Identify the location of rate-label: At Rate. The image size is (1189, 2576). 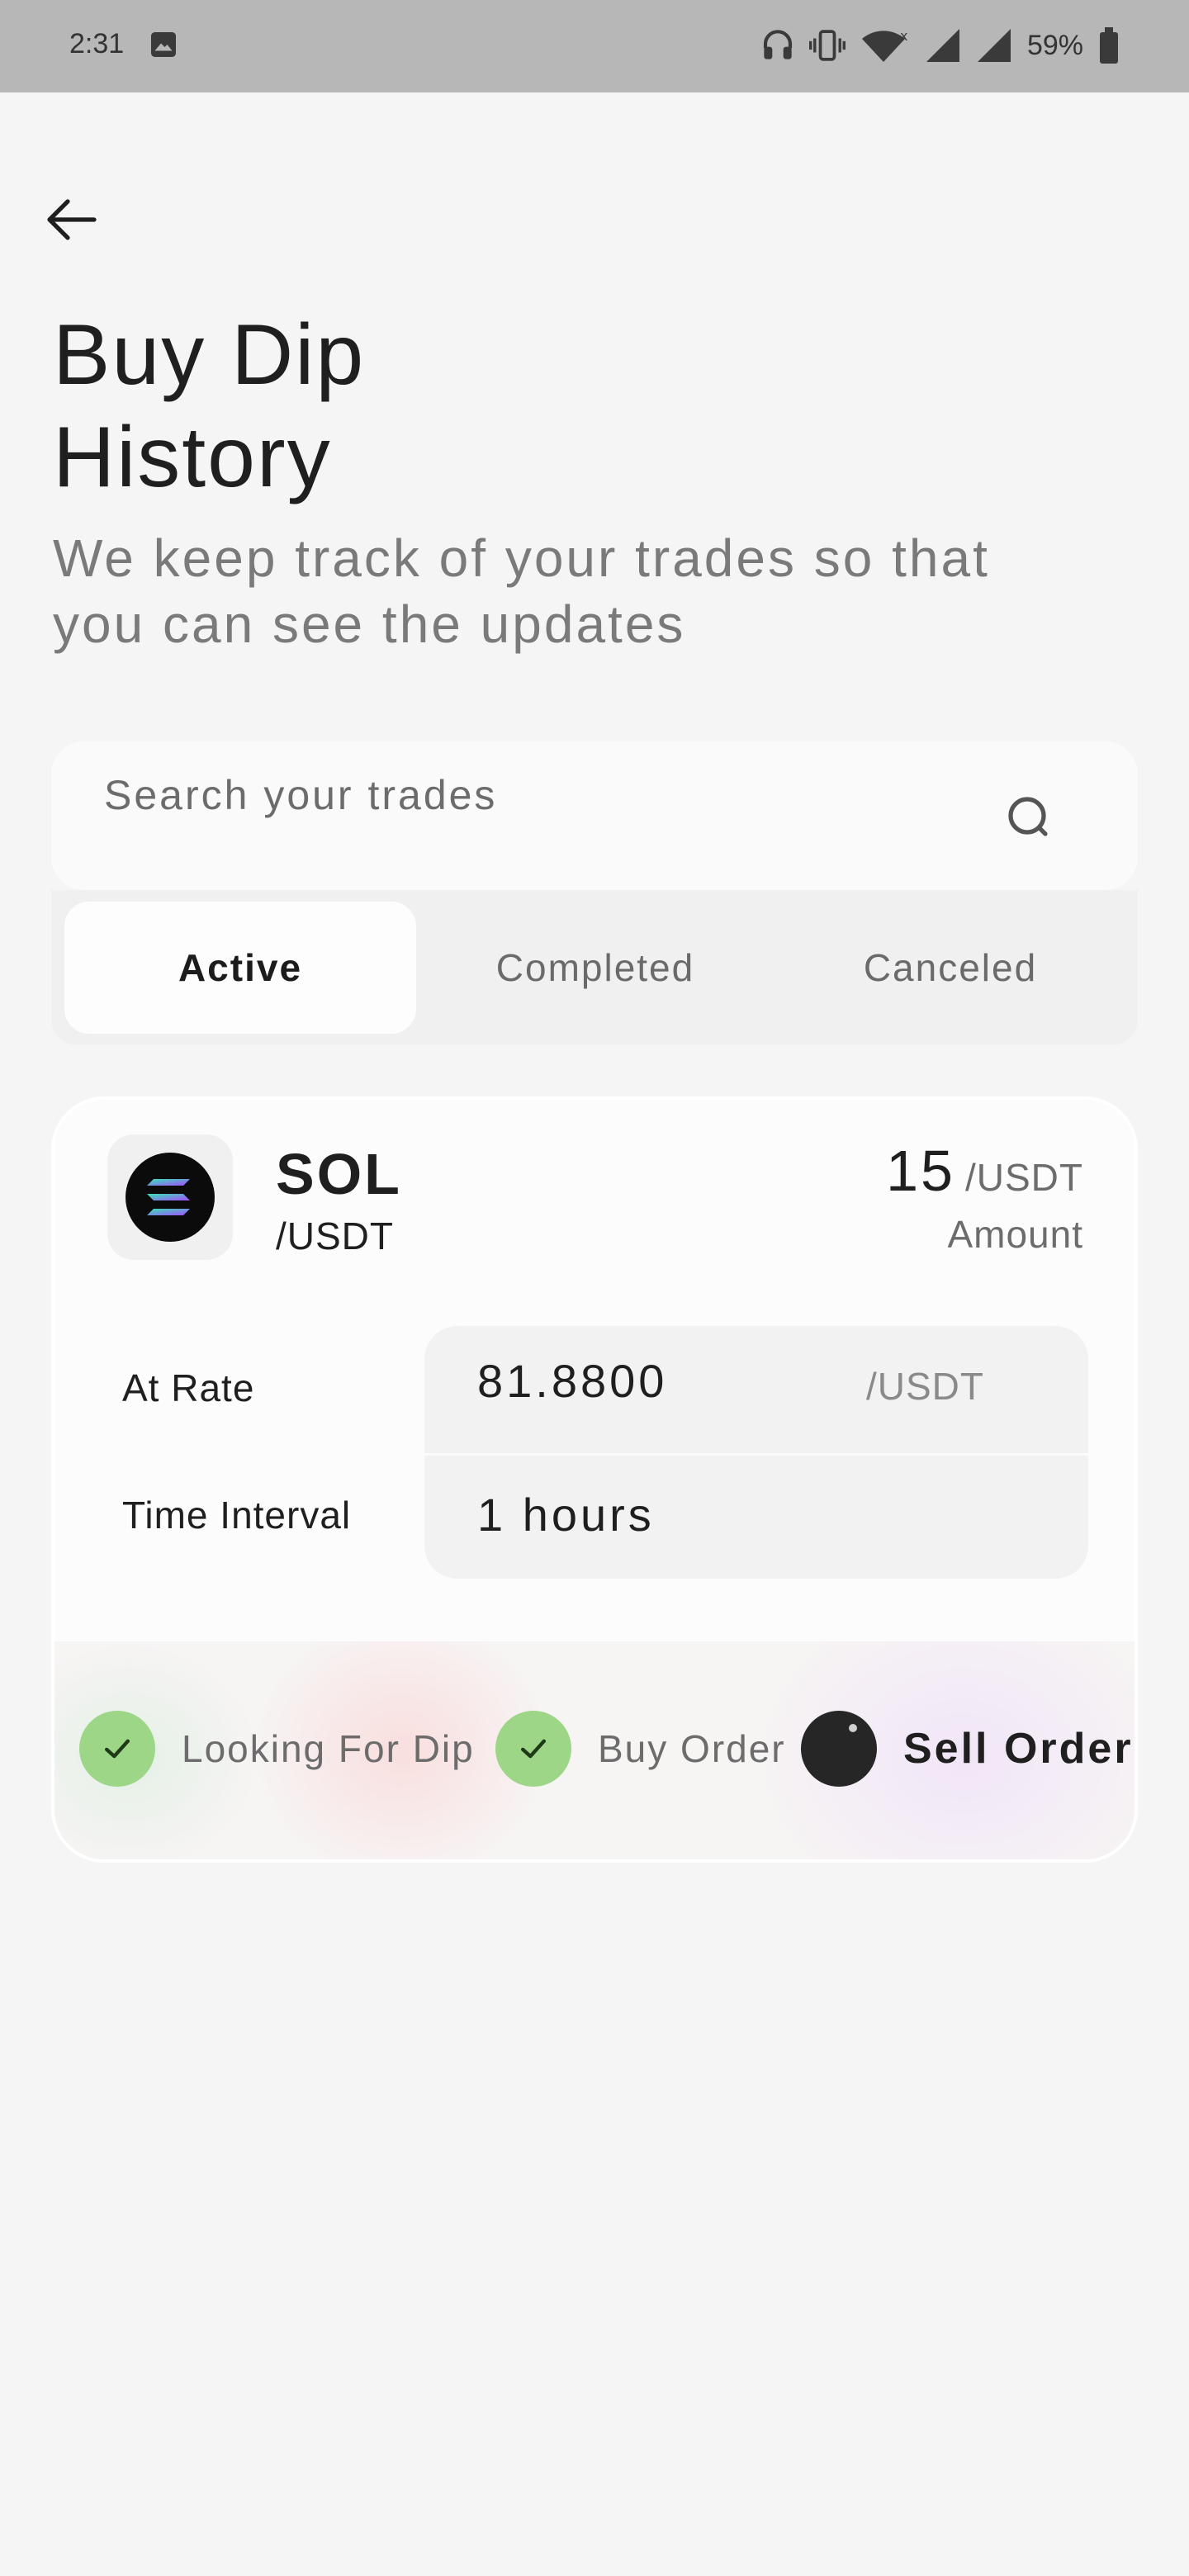
(188, 1387).